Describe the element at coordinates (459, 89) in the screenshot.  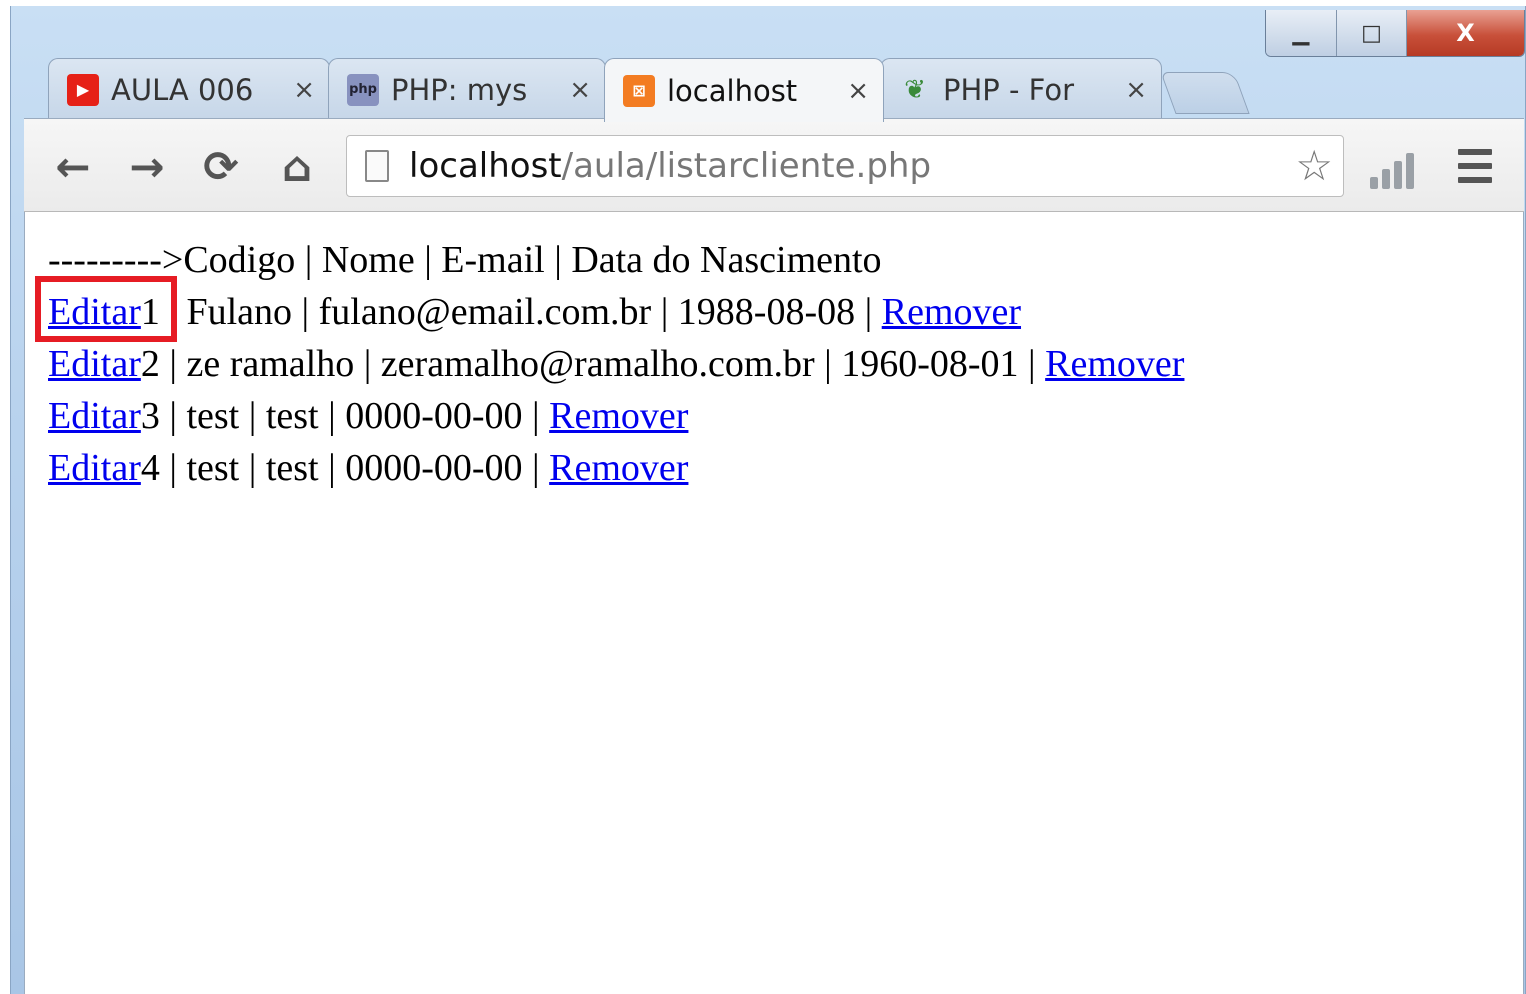
I see `tab-title: PHP: mys` at that location.